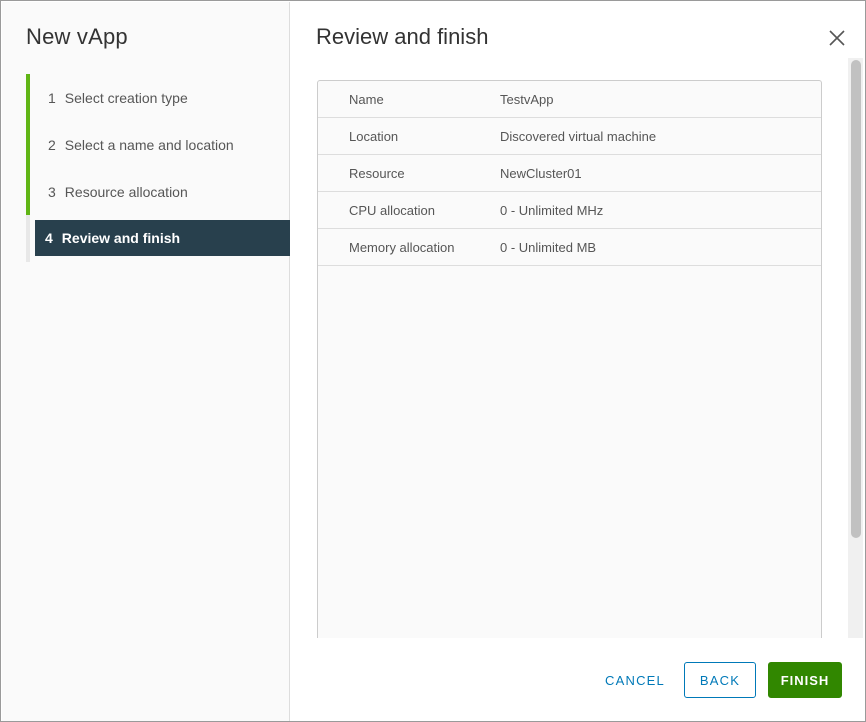  I want to click on dialog-title: New vApp, so click(77, 36).